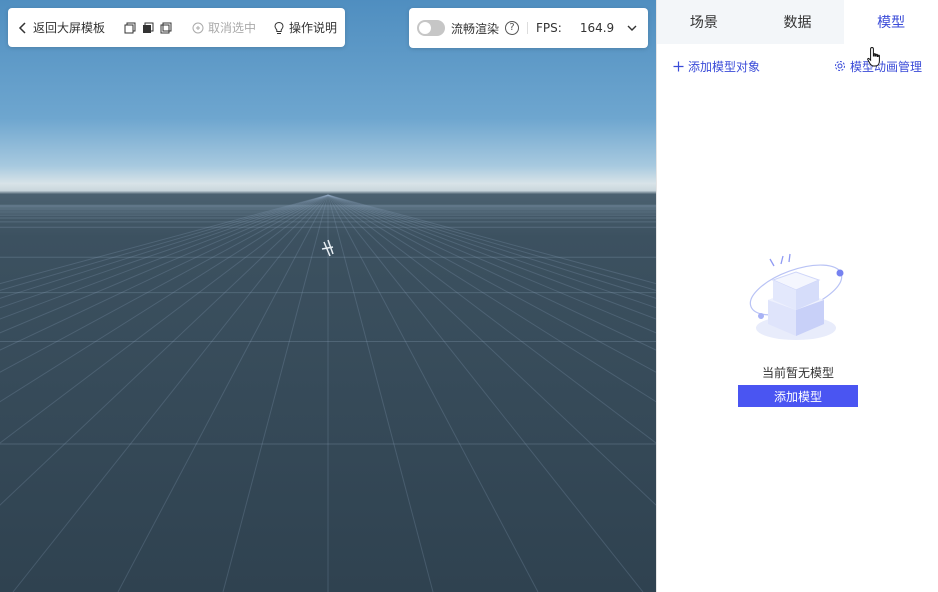 This screenshot has width=938, height=592. I want to click on back-label: 返回大屏模板, so click(69, 28).